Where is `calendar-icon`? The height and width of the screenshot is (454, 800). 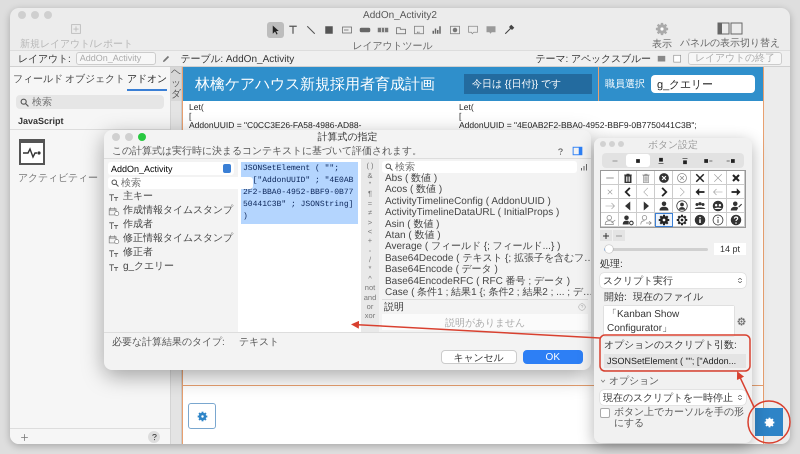
calendar-icon is located at coordinates (114, 239).